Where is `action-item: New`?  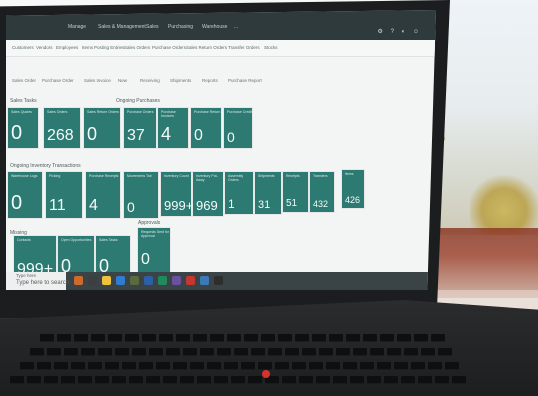 action-item: New is located at coordinates (122, 80).